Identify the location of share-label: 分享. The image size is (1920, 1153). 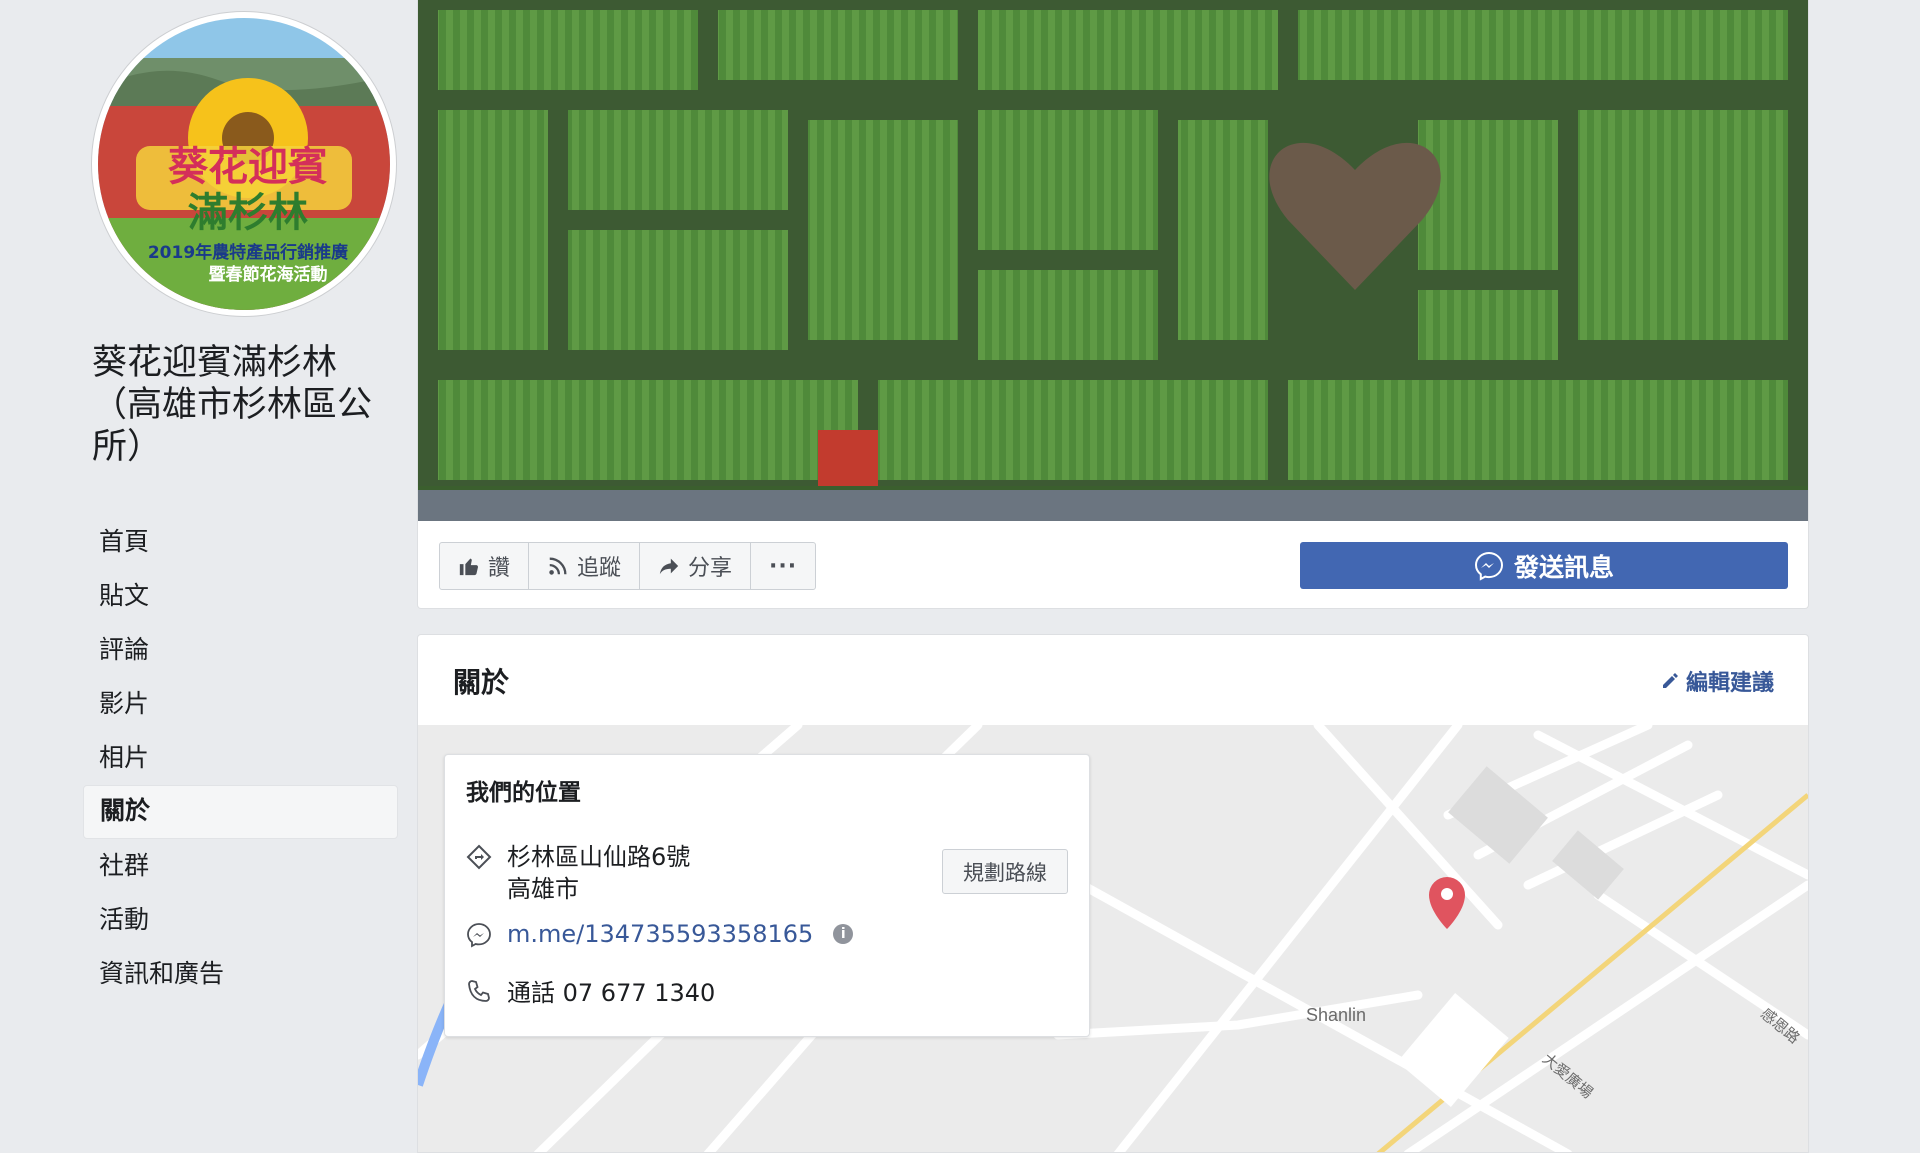
(710, 568).